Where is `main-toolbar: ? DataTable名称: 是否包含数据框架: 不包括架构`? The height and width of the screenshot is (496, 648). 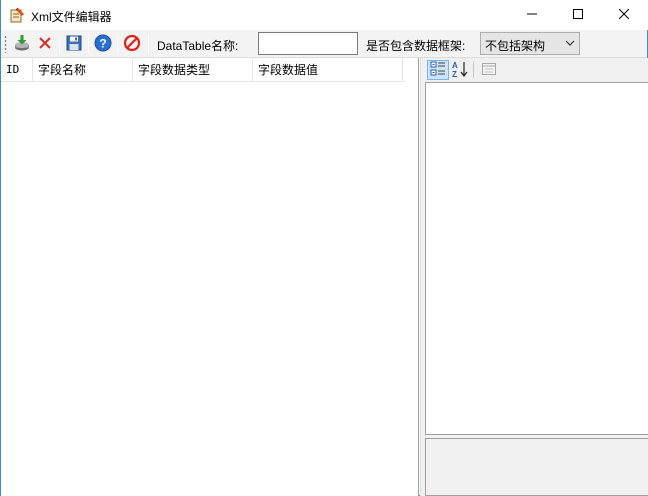 main-toolbar: ? DataTable名称: 是否包含数据框架: 不包括架构 is located at coordinates (324, 44).